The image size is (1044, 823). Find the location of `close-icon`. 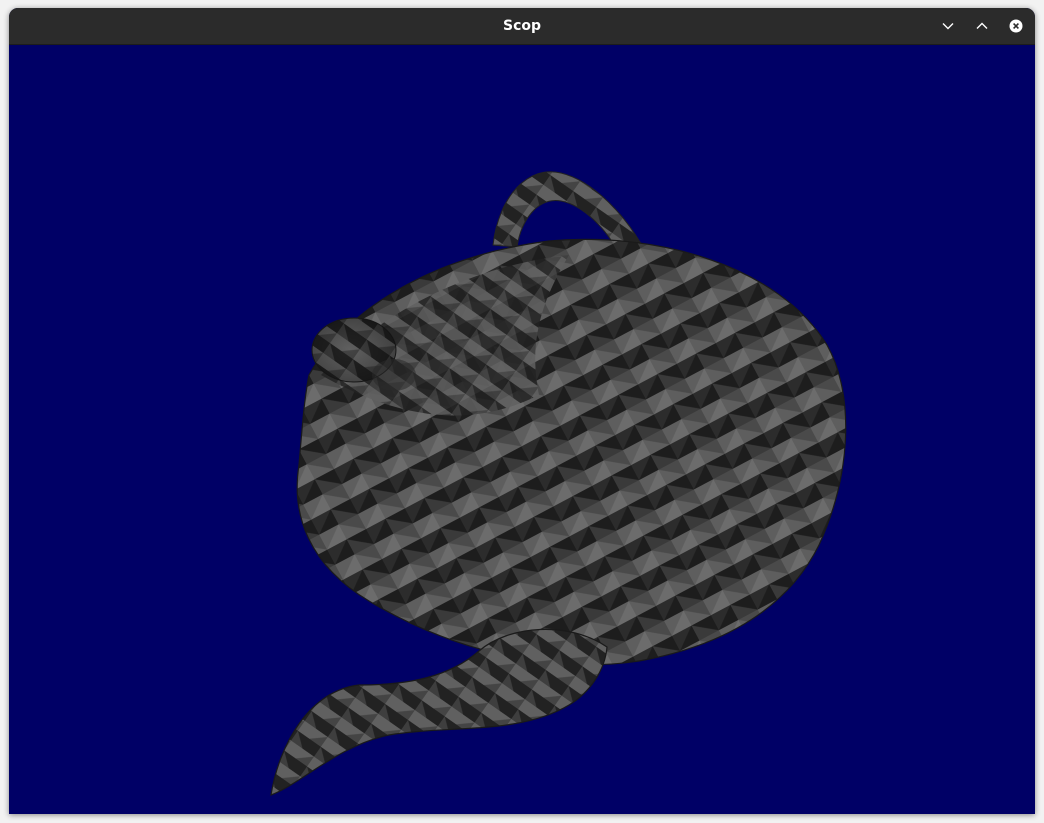

close-icon is located at coordinates (1016, 26).